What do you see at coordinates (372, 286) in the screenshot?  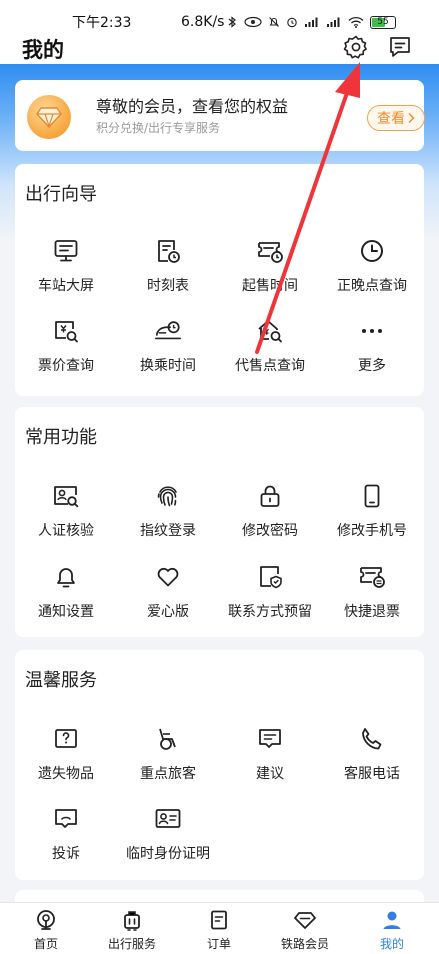 I see `grid-label: 正晚点查询` at bounding box center [372, 286].